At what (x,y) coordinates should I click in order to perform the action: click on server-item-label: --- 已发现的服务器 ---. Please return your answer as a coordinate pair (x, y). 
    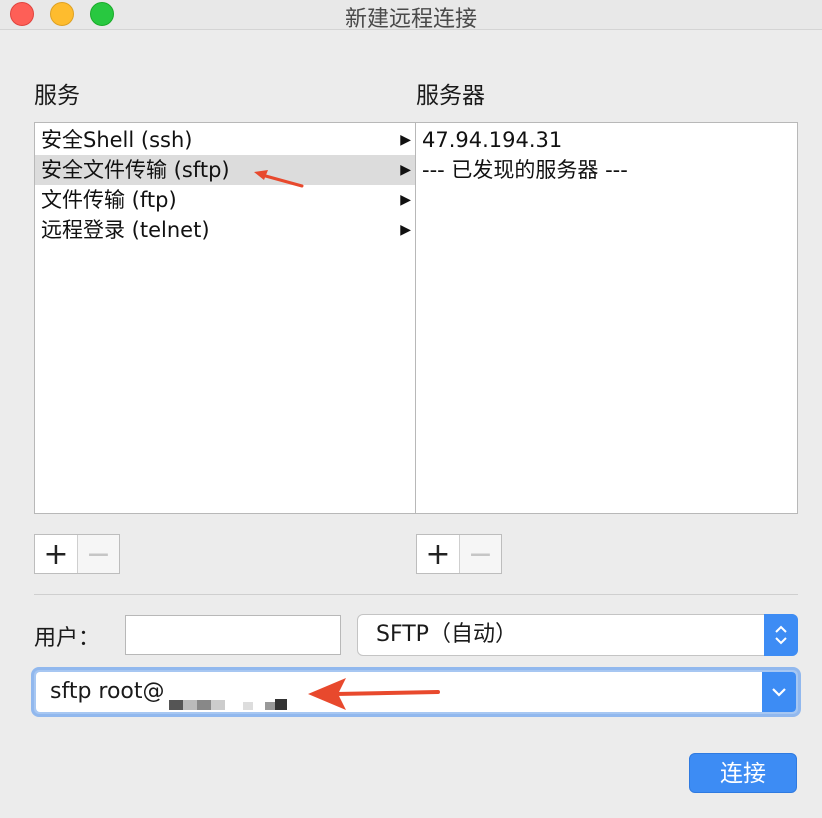
    Looking at the image, I should click on (525, 170).